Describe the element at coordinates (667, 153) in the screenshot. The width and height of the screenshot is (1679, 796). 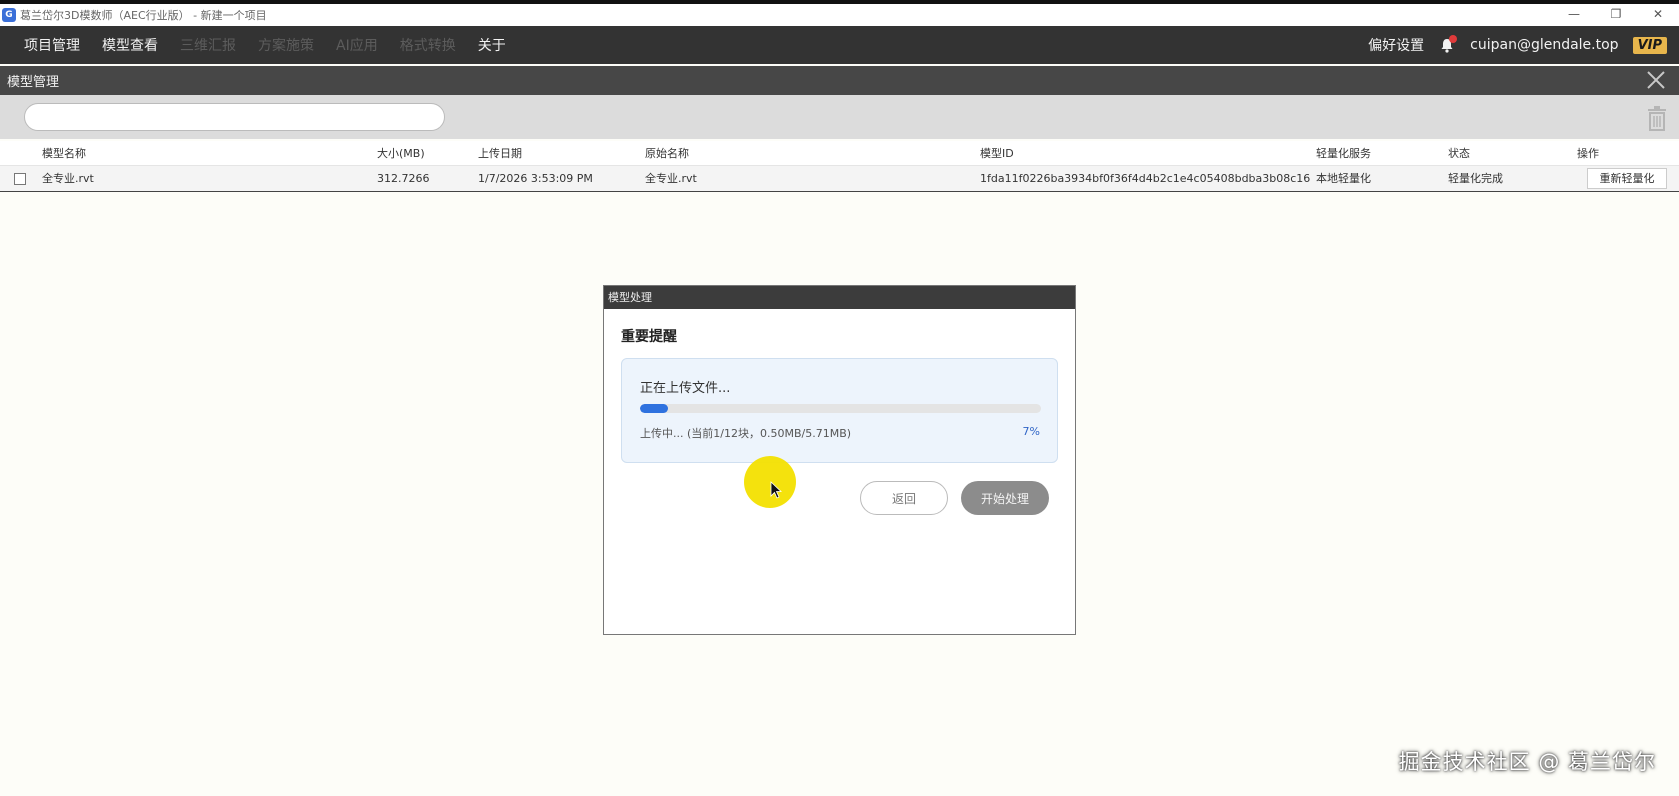
I see `col-original-name: 原始名称` at that location.